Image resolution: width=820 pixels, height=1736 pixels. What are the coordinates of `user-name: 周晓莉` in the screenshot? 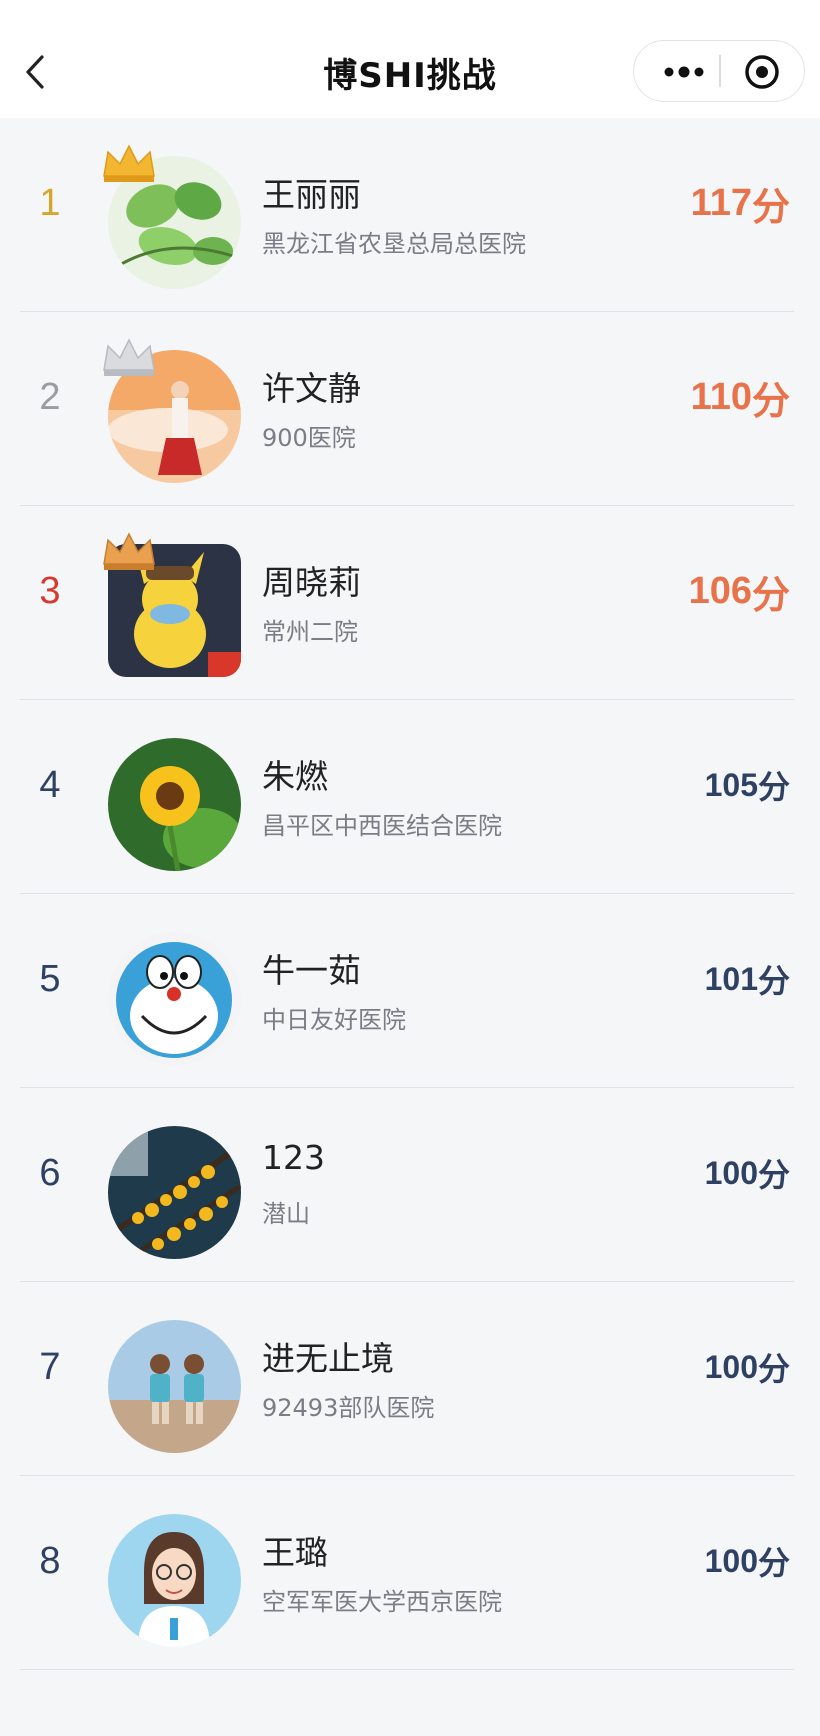 It's located at (311, 582).